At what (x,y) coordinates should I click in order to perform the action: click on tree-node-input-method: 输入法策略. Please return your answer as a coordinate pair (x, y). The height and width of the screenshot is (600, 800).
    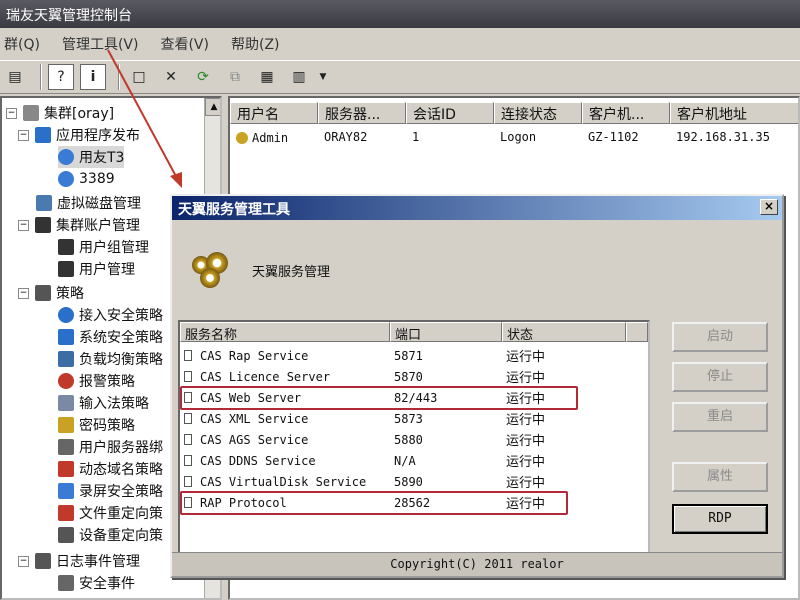
    Looking at the image, I should click on (103, 403).